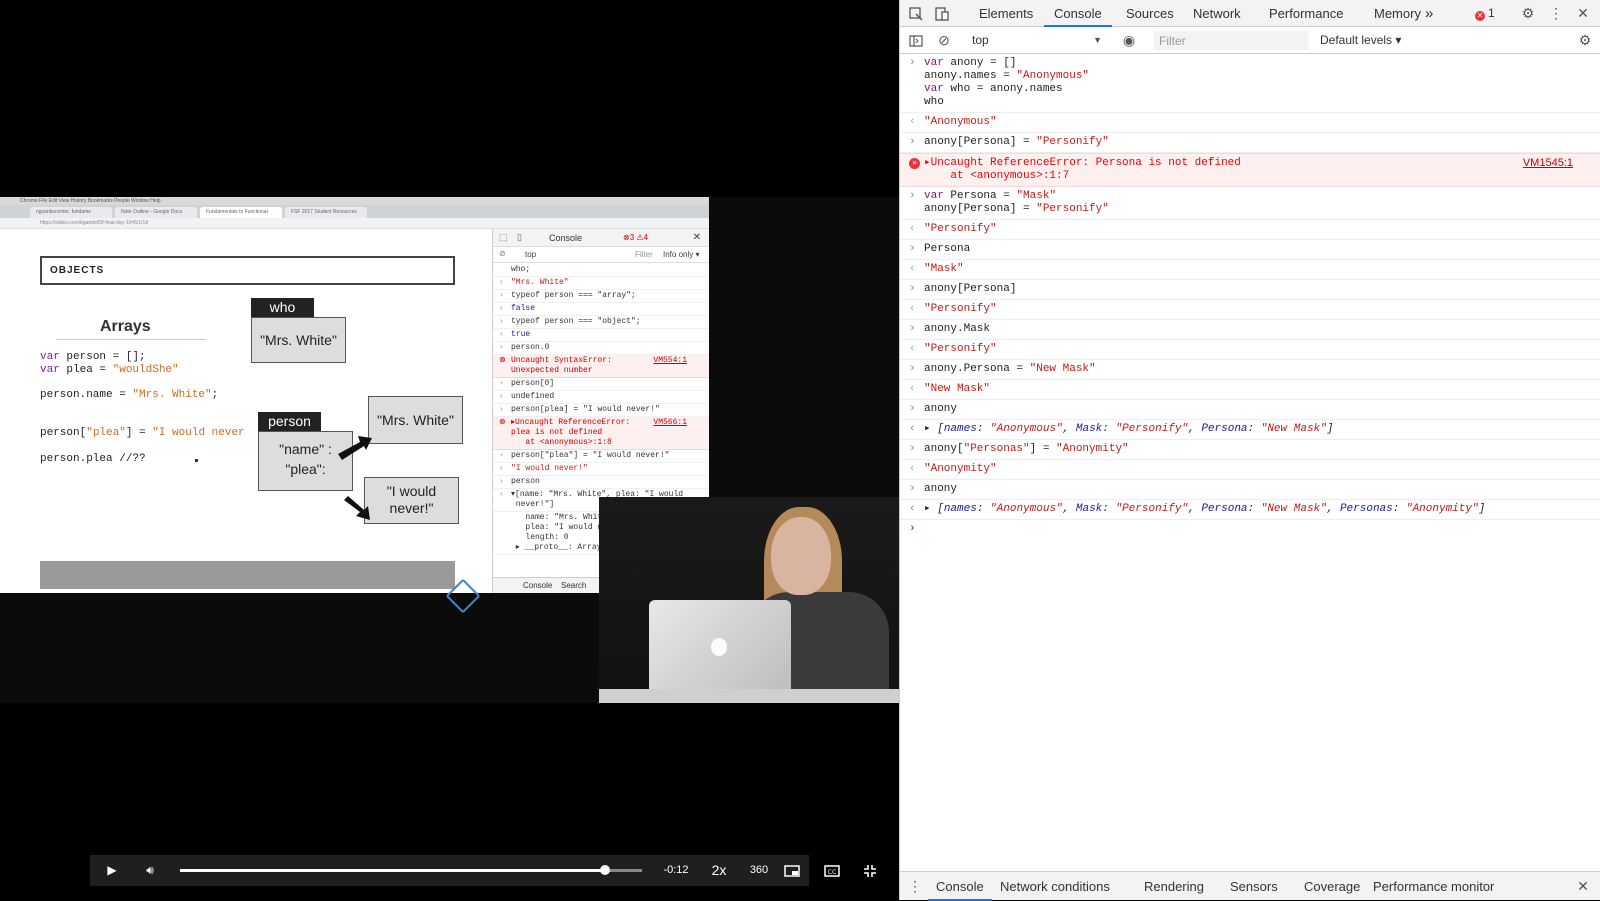  Describe the element at coordinates (601, 348) in the screenshot. I see `mini-console-line: › person.0` at that location.